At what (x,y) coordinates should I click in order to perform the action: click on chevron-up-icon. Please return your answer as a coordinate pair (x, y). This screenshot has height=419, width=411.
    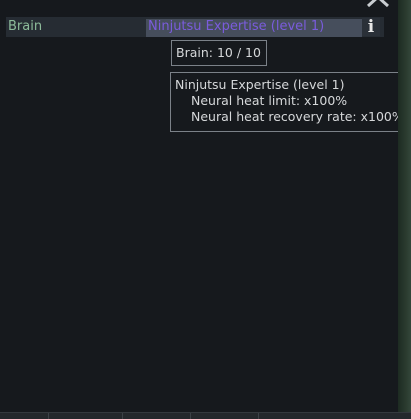
    Looking at the image, I should click on (378, 4).